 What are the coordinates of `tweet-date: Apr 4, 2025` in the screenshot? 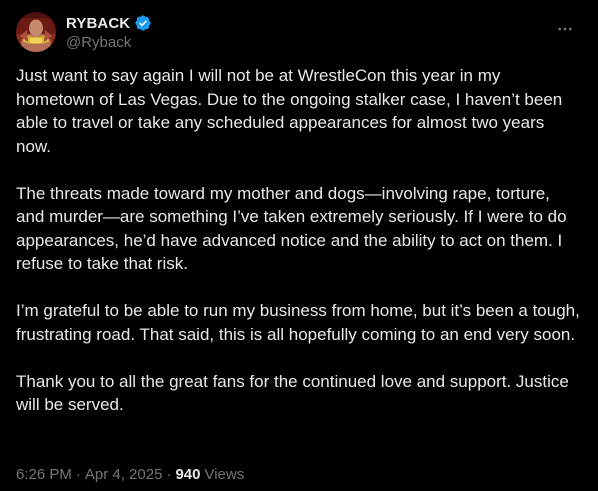 It's located at (124, 474).